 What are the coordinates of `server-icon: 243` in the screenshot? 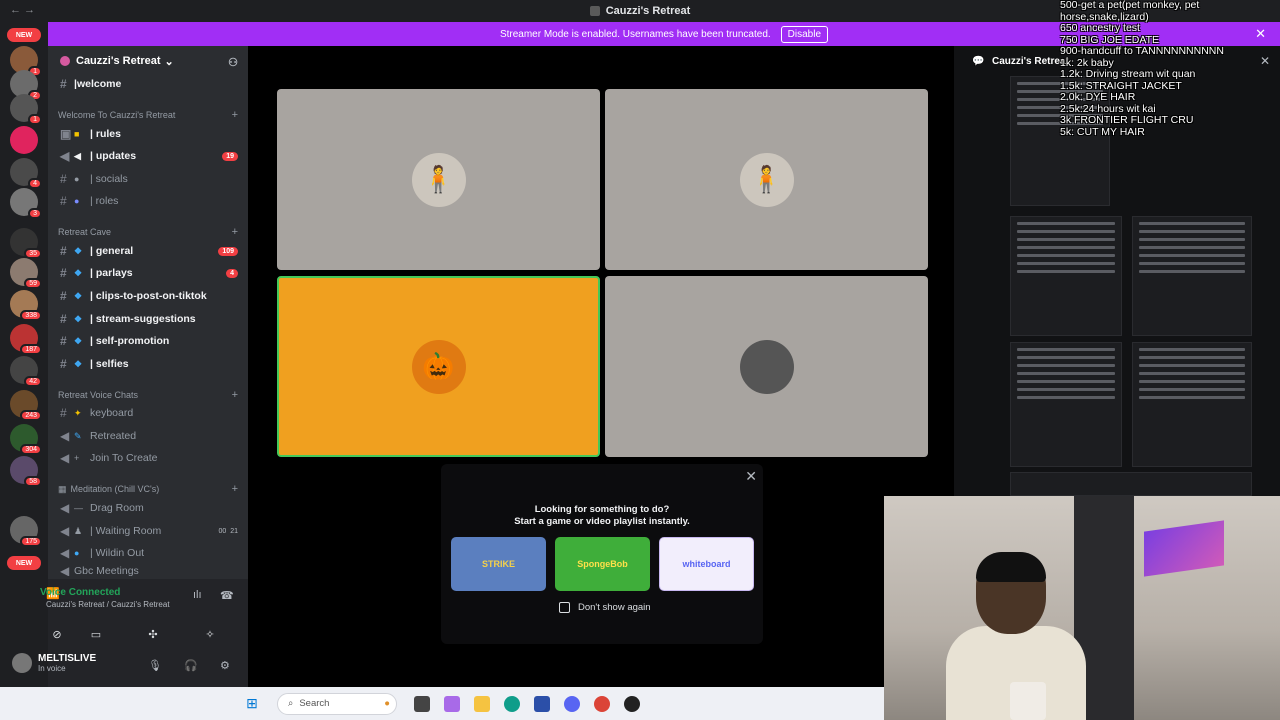 It's located at (26, 405).